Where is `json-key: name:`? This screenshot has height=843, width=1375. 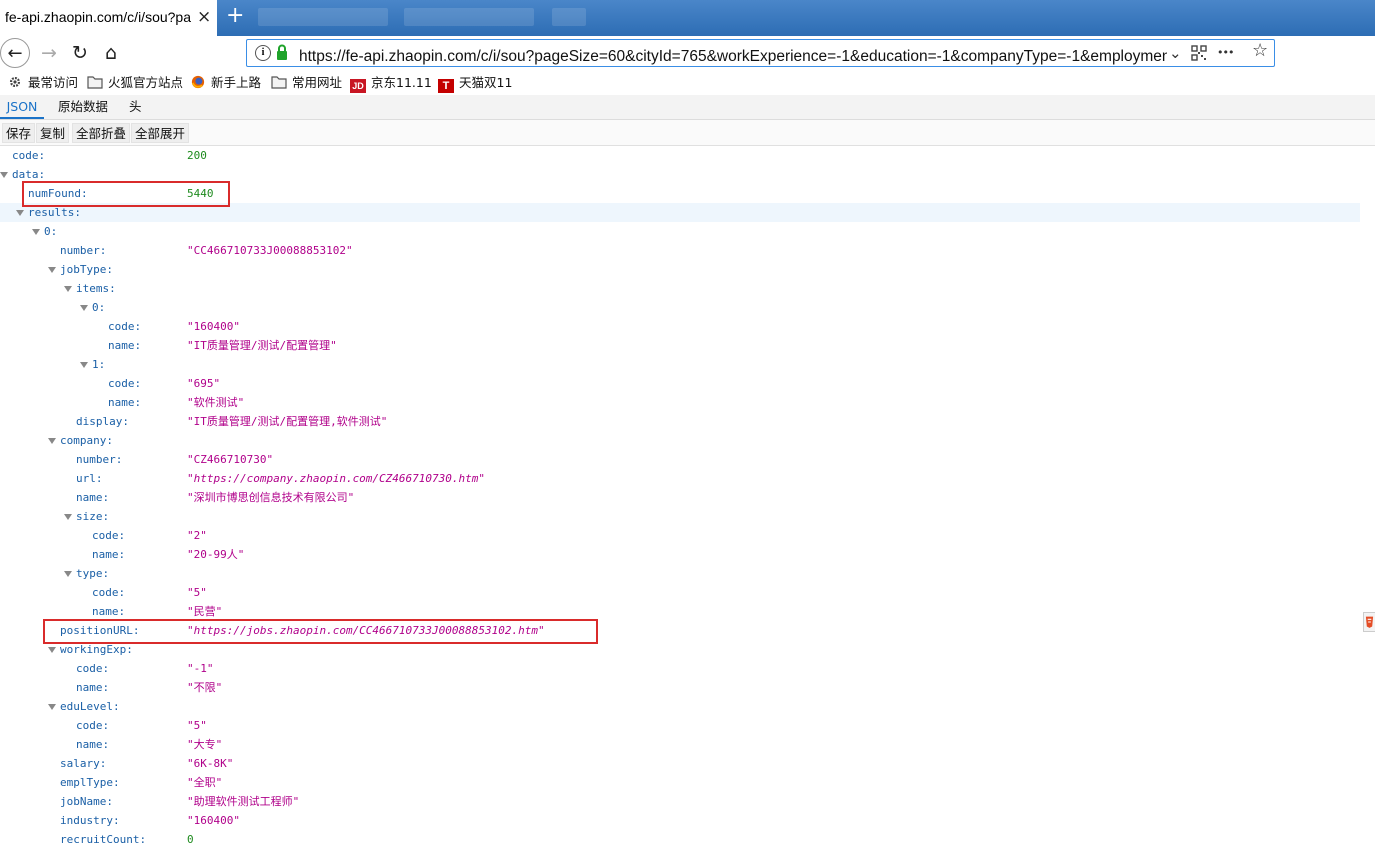 json-key: name: is located at coordinates (93, 497).